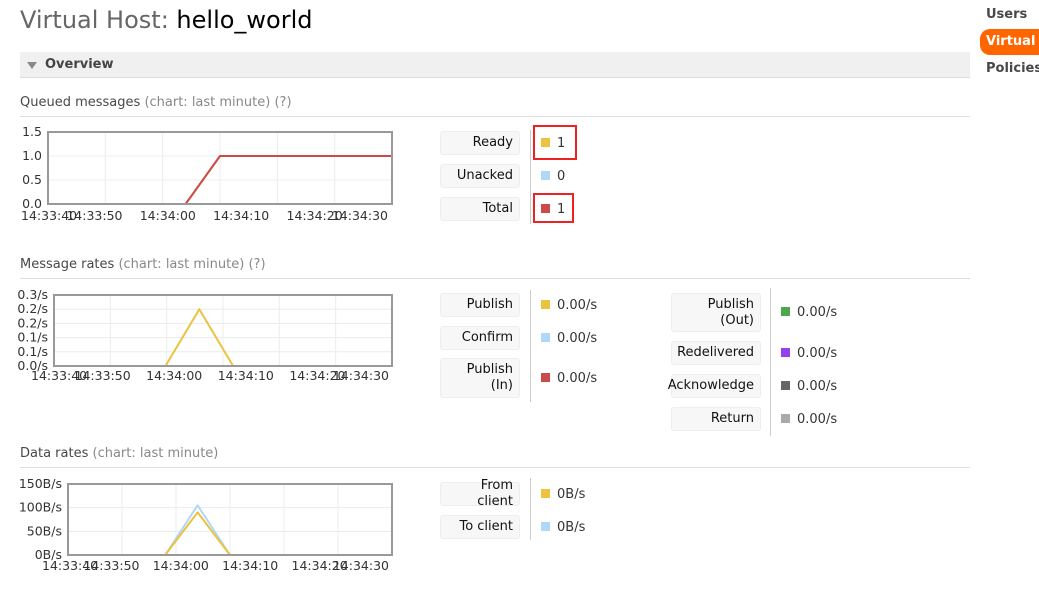 The height and width of the screenshot is (601, 1039). What do you see at coordinates (282, 102) in the screenshot?
I see `queued-help-link: (?)` at bounding box center [282, 102].